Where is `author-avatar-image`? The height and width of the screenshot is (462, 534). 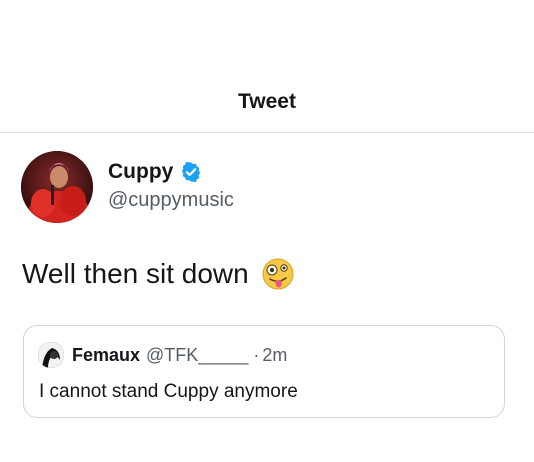 author-avatar-image is located at coordinates (57, 187).